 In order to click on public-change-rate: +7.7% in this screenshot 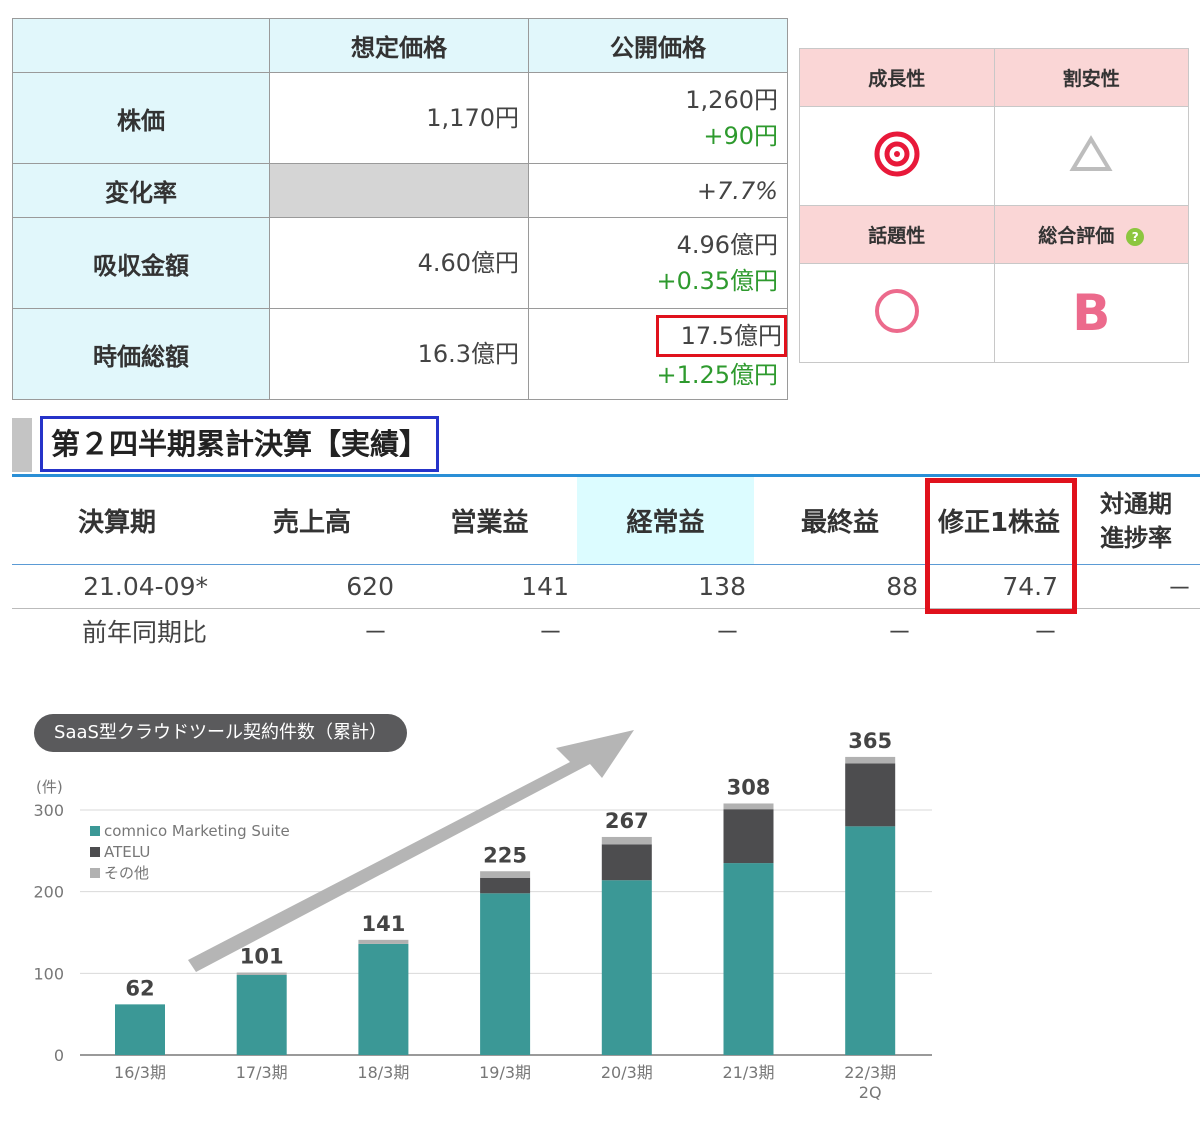, I will do `click(658, 190)`.